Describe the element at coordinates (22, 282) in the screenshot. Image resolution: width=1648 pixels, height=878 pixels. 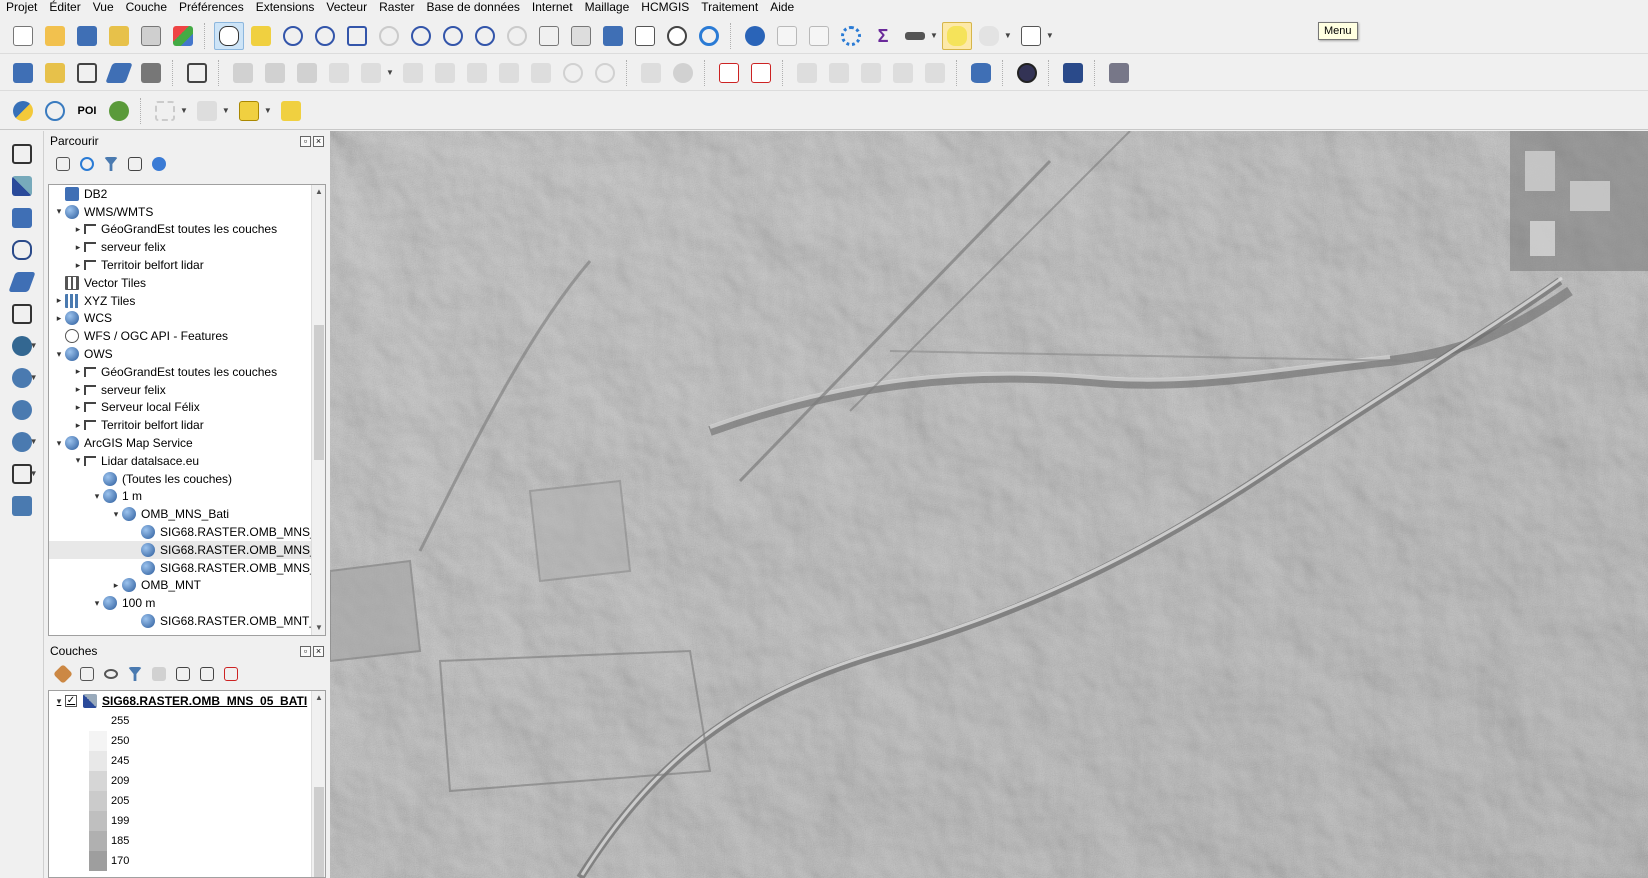
I see `add-gps-button` at that location.